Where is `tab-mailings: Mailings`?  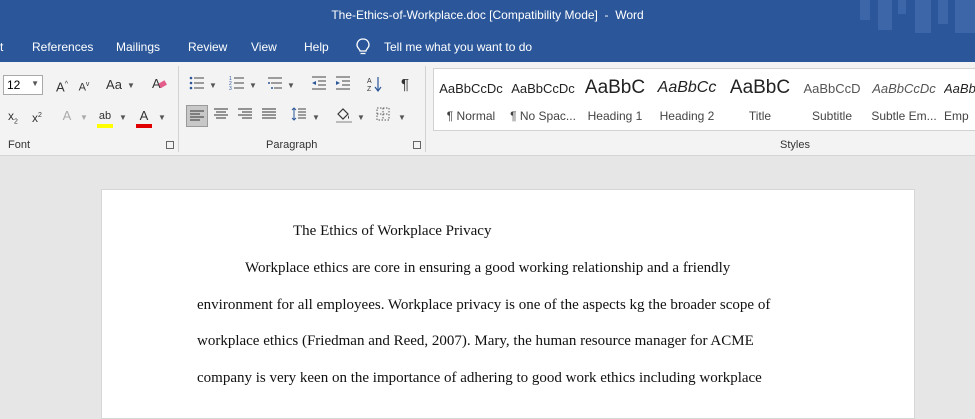 tab-mailings: Mailings is located at coordinates (138, 47).